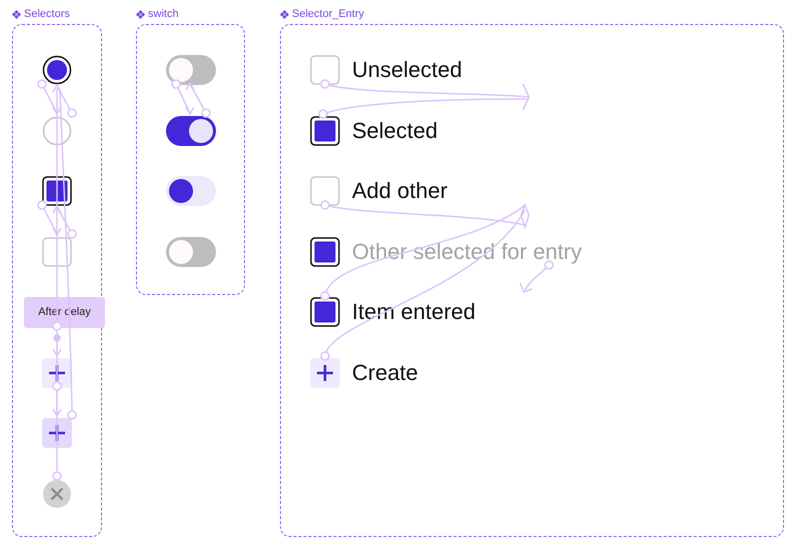 The height and width of the screenshot is (549, 796). I want to click on frame-title: switch, so click(163, 14).